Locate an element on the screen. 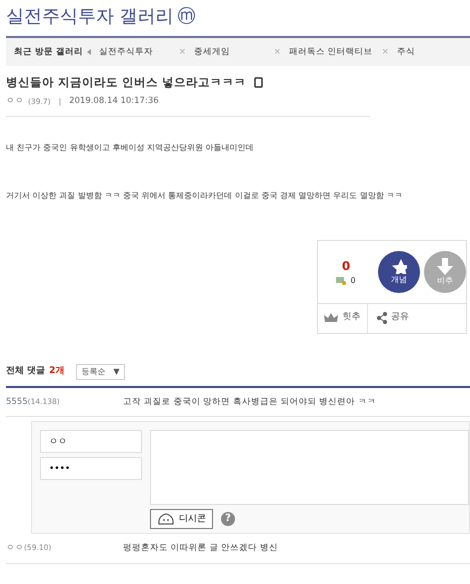 This screenshot has height=584, width=470. crown-icon is located at coordinates (331, 318).